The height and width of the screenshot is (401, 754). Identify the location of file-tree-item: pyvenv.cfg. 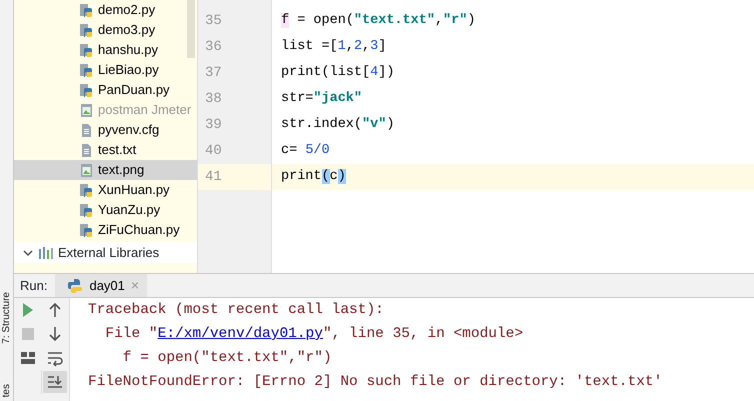
(105, 130).